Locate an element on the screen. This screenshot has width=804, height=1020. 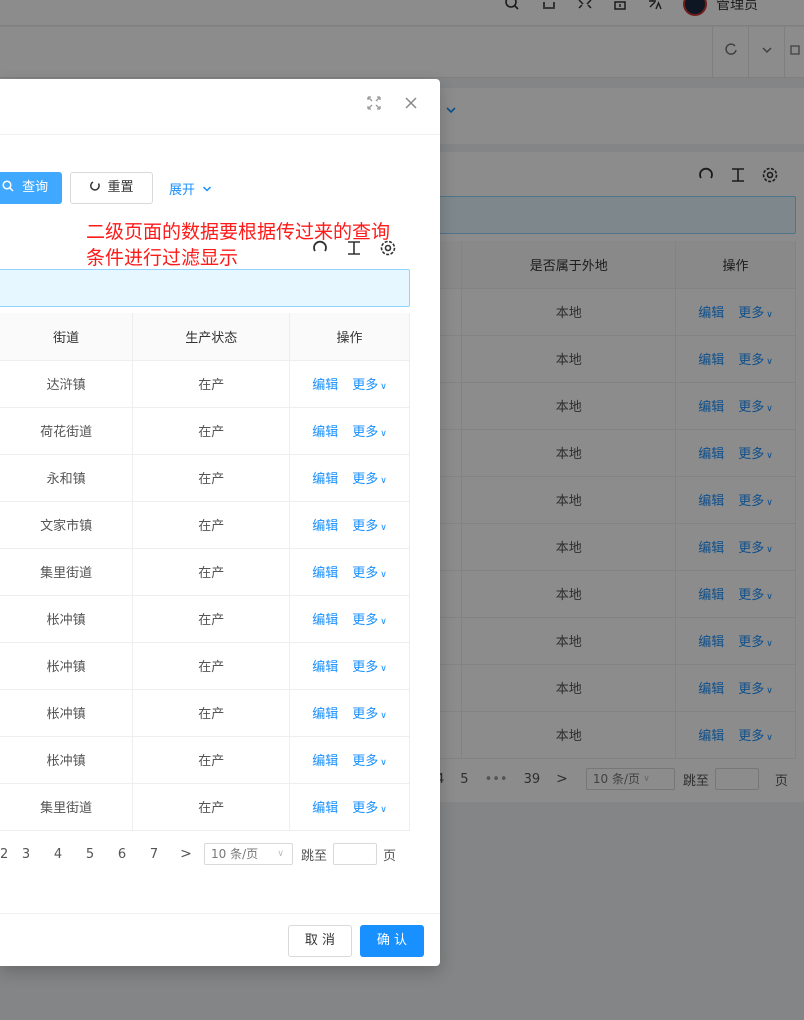
expand-link-label: 展开 is located at coordinates (182, 190).